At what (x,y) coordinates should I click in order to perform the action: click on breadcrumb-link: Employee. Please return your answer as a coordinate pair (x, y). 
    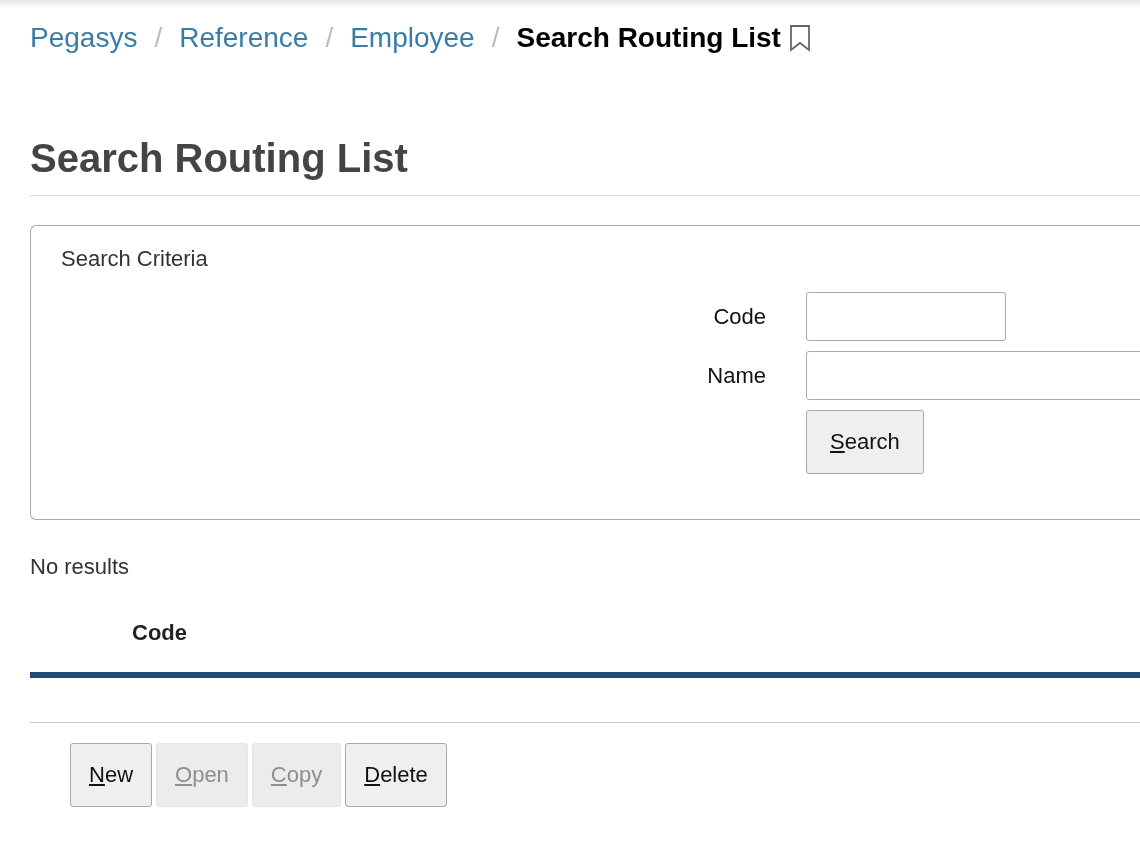
    Looking at the image, I should click on (412, 38).